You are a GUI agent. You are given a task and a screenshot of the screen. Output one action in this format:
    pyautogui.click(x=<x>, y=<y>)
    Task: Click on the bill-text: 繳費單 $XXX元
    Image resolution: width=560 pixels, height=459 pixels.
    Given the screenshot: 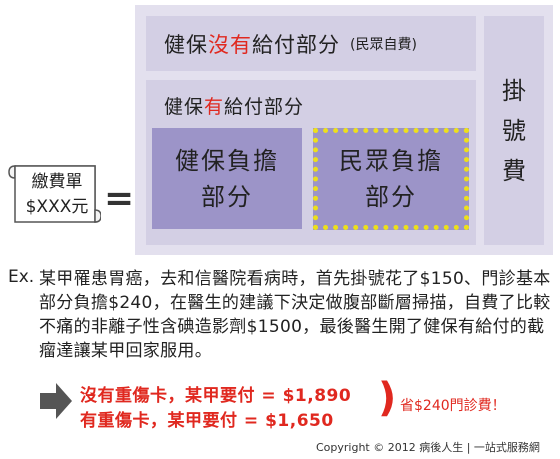 What is the action you would take?
    pyautogui.click(x=57, y=194)
    